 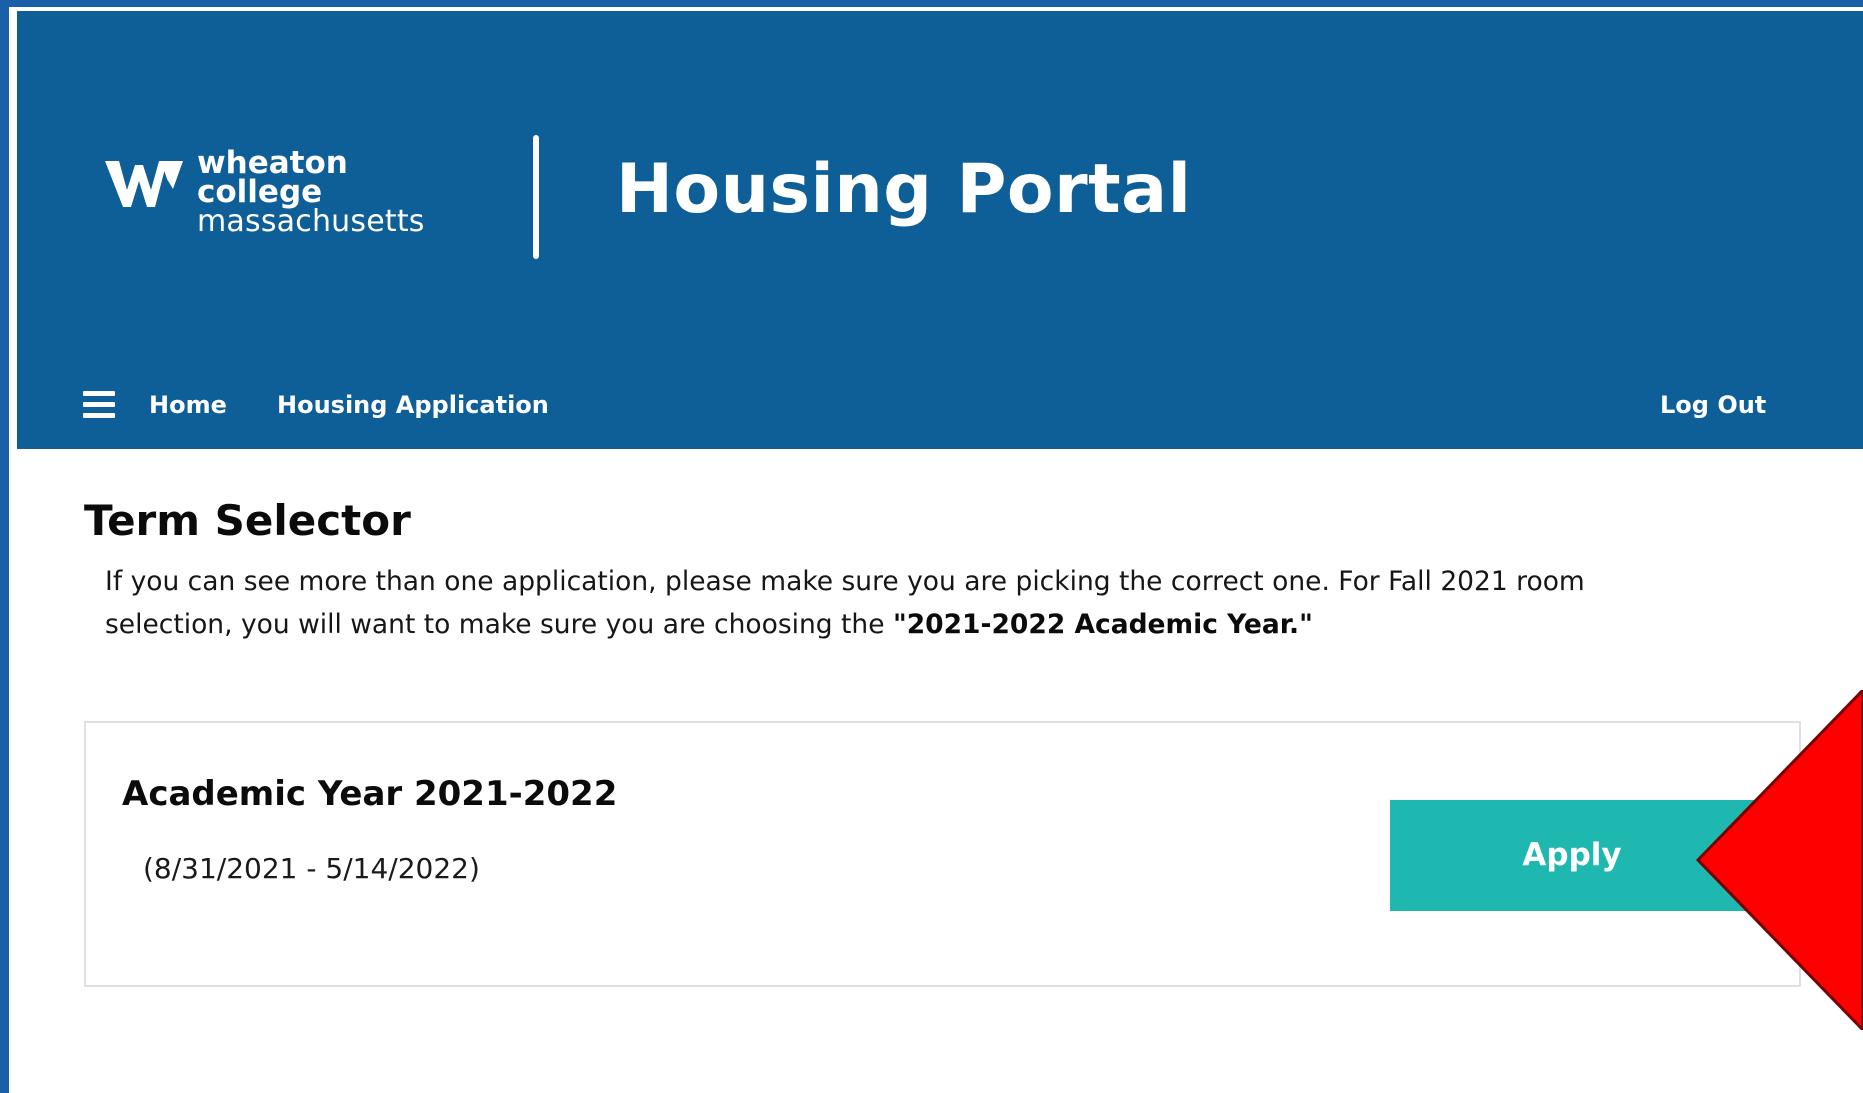 I want to click on frame-gap-left, so click(x=13, y=550).